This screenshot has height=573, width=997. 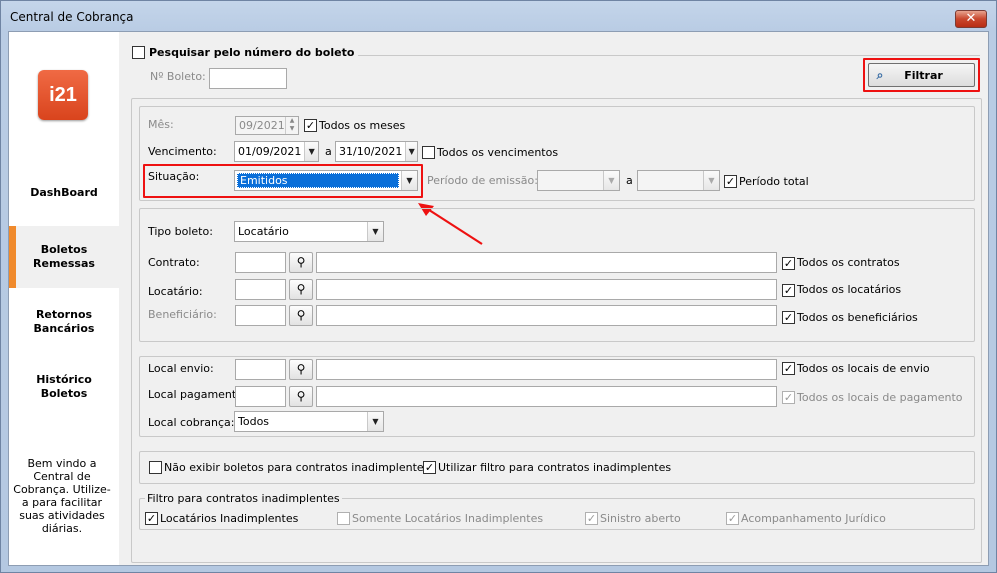 I want to click on tenant-name-input, so click(x=546, y=289).